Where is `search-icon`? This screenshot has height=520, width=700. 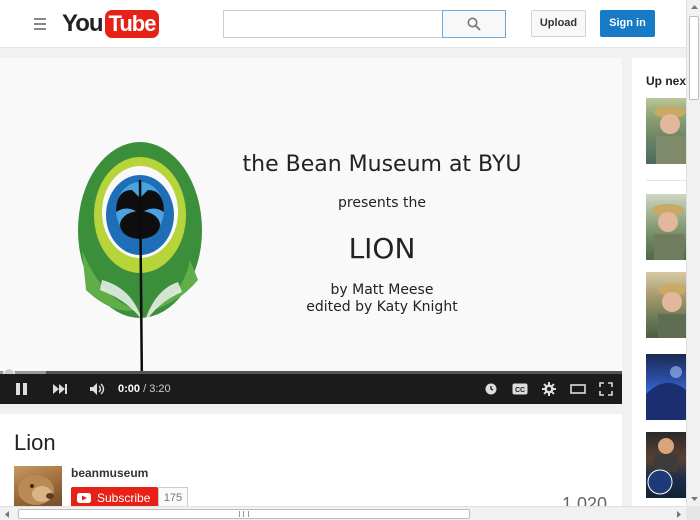
search-icon is located at coordinates (474, 24).